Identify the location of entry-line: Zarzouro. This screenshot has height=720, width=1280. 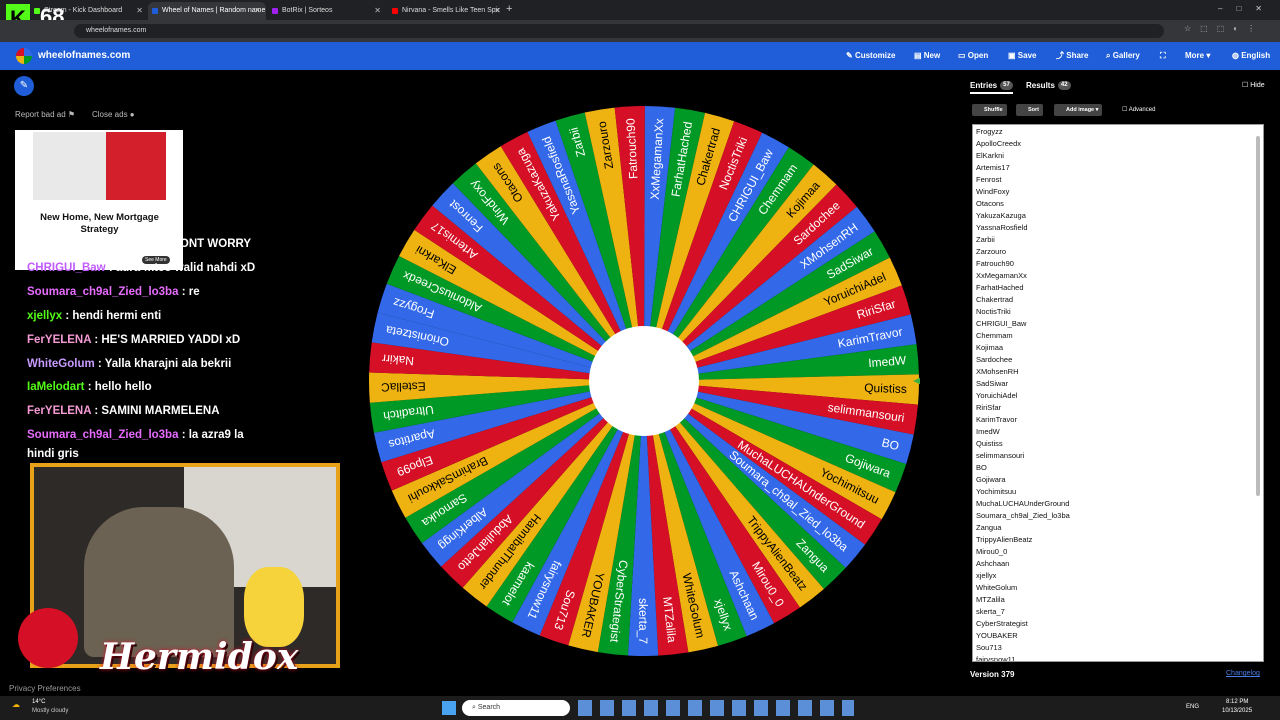
(991, 251).